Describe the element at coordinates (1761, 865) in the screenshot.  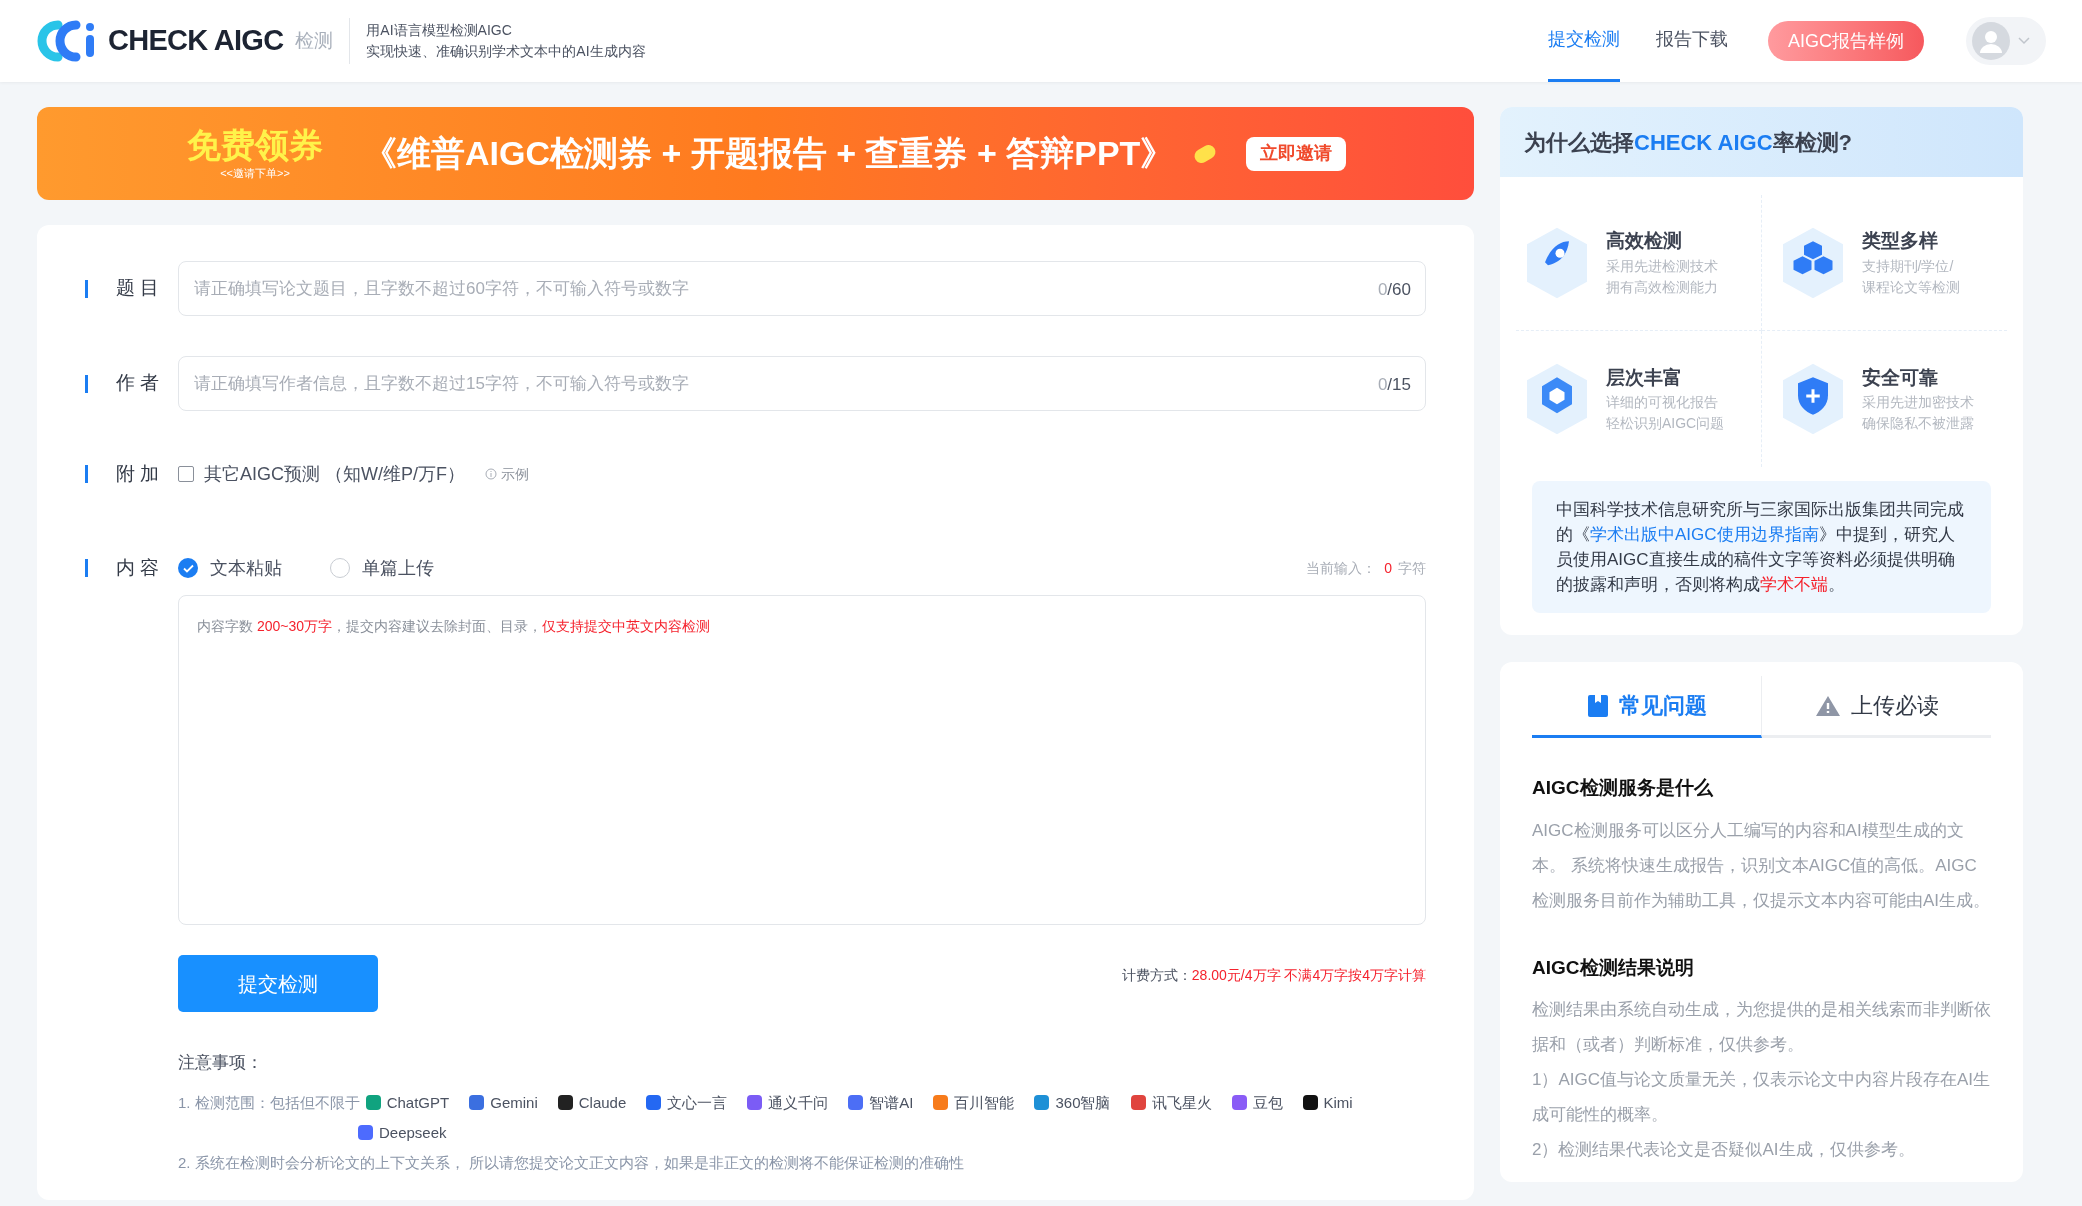
I see `faq-paragraph: AIGC检测服务可以区分人工编写的内容和AI模型生成的文本。 系统将快速生成报告，识别文本AIGC值的高低。AIGC检测服务目前作为辅助工具，仅提示文本内容可能由AI生成。` at that location.